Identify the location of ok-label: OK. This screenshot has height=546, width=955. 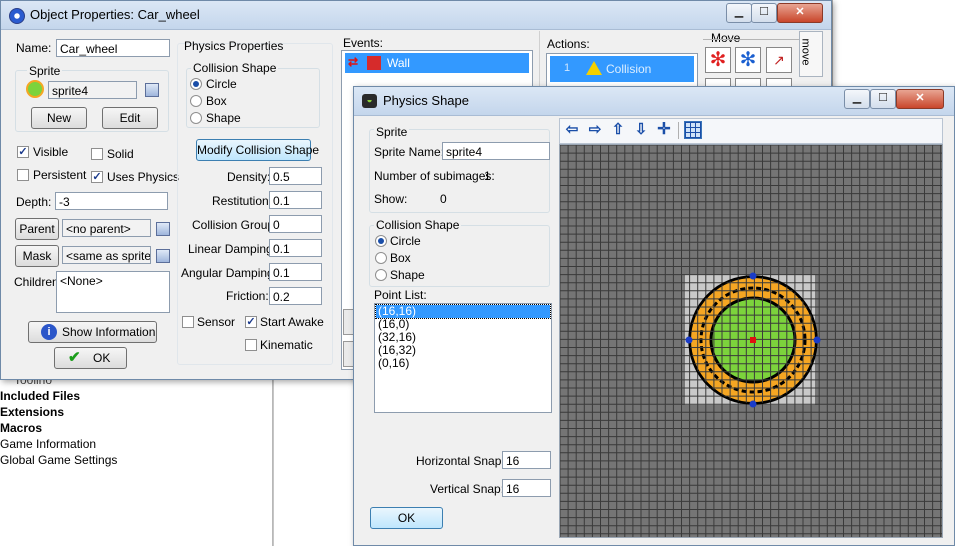
(102, 358).